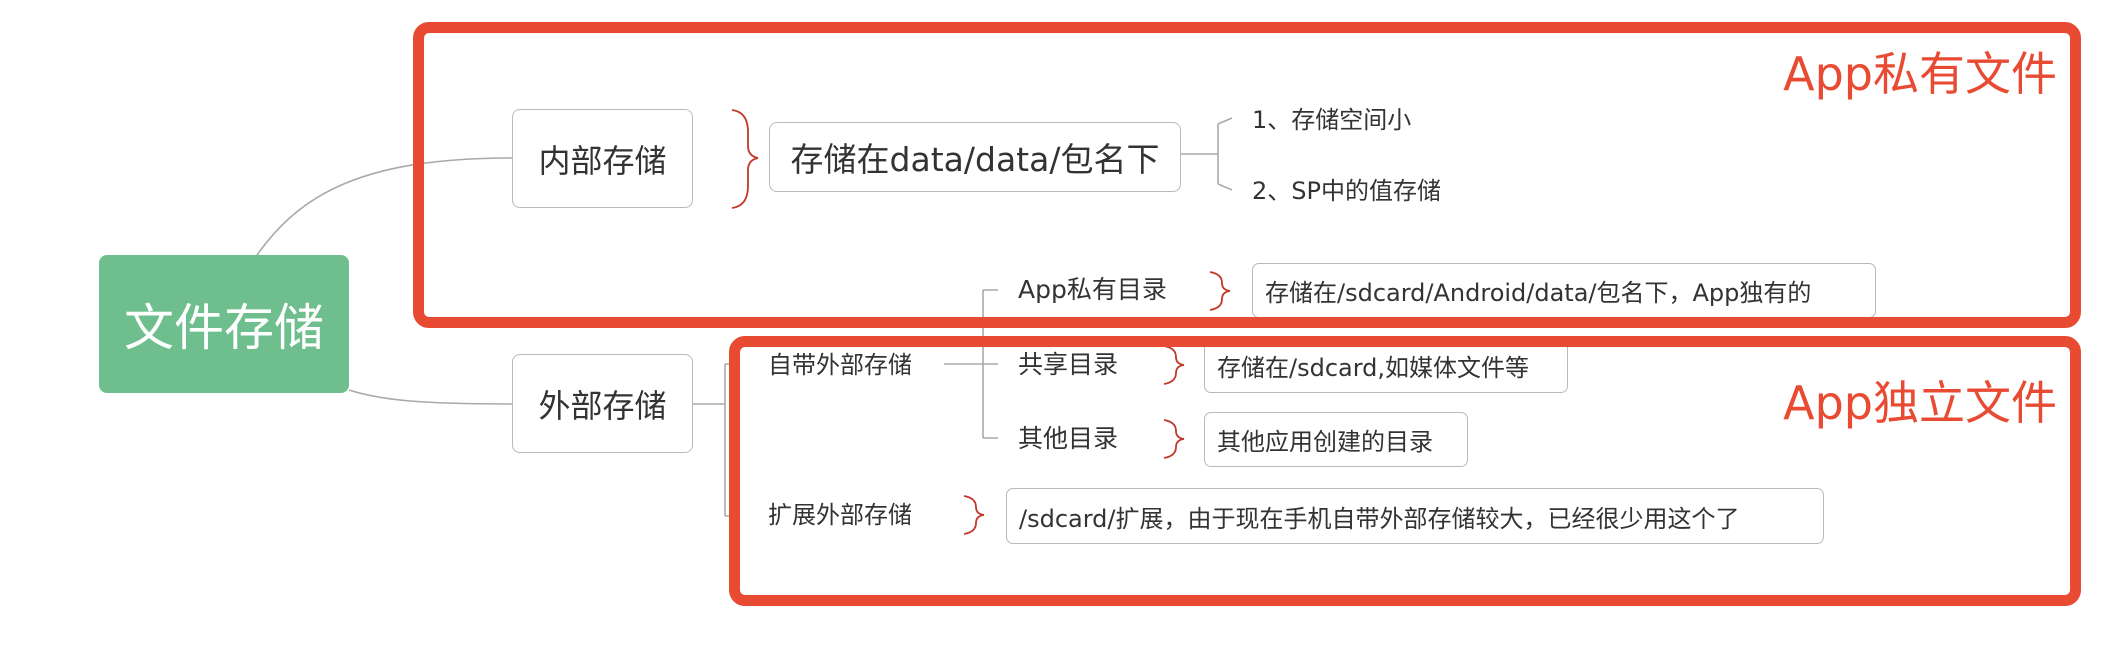  Describe the element at coordinates (430, 397) in the screenshot. I see `connector-root-external` at that location.